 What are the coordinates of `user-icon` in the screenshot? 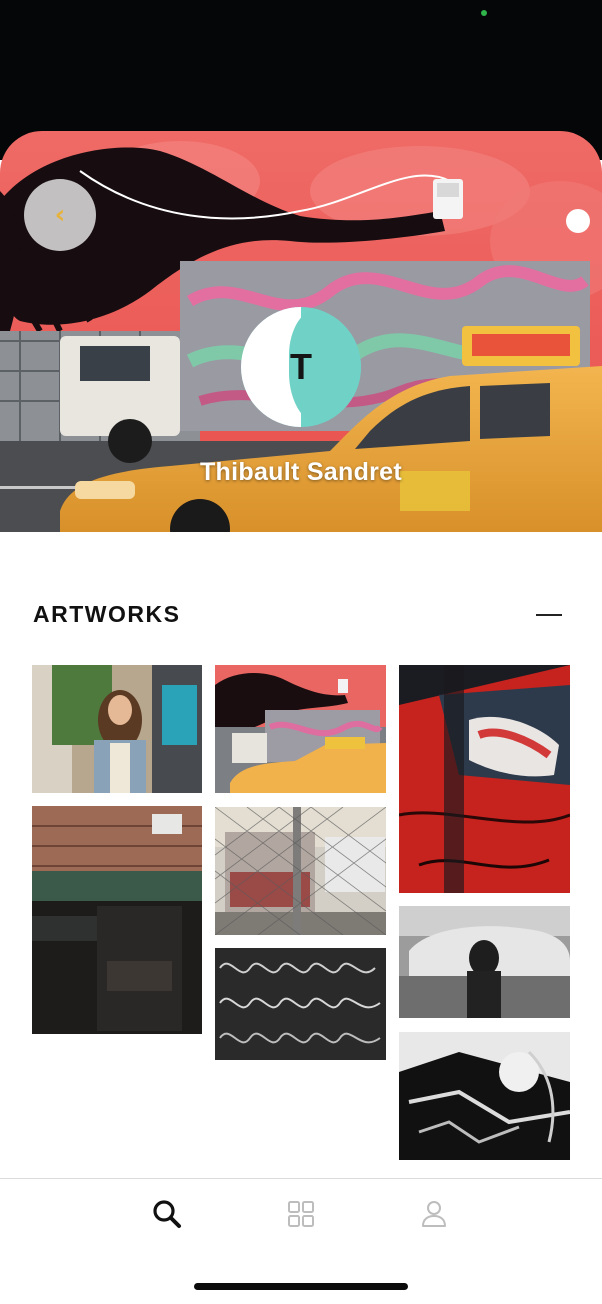 It's located at (434, 1214).